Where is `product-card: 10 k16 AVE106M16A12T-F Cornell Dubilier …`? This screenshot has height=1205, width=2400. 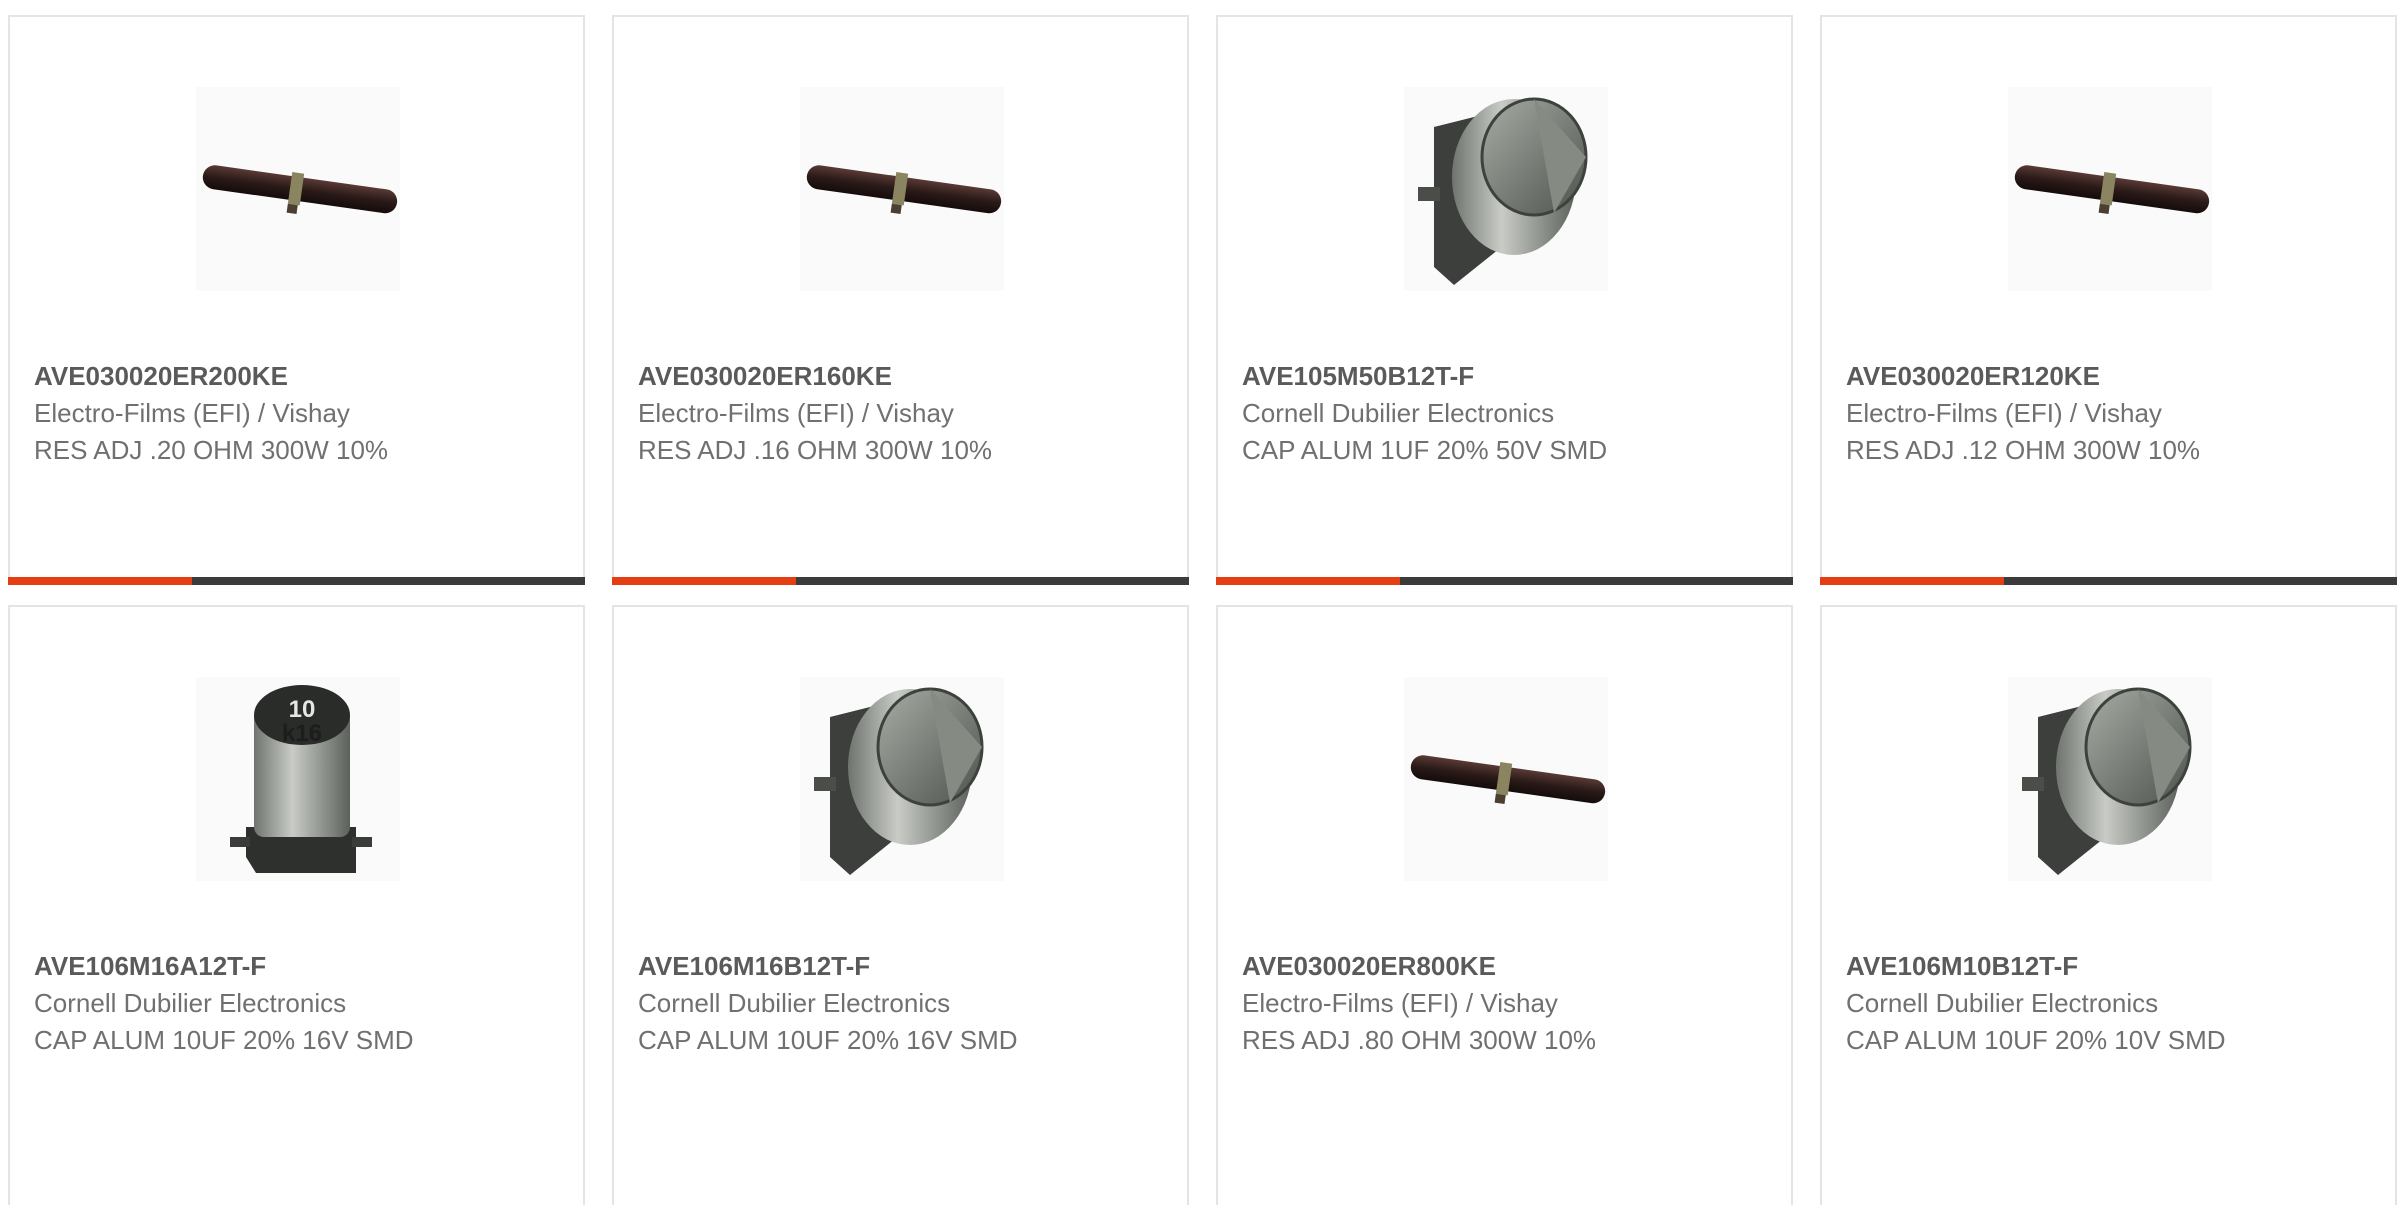 product-card: 10 k16 AVE106M16A12T-F Cornell Dubilier … is located at coordinates (296, 905).